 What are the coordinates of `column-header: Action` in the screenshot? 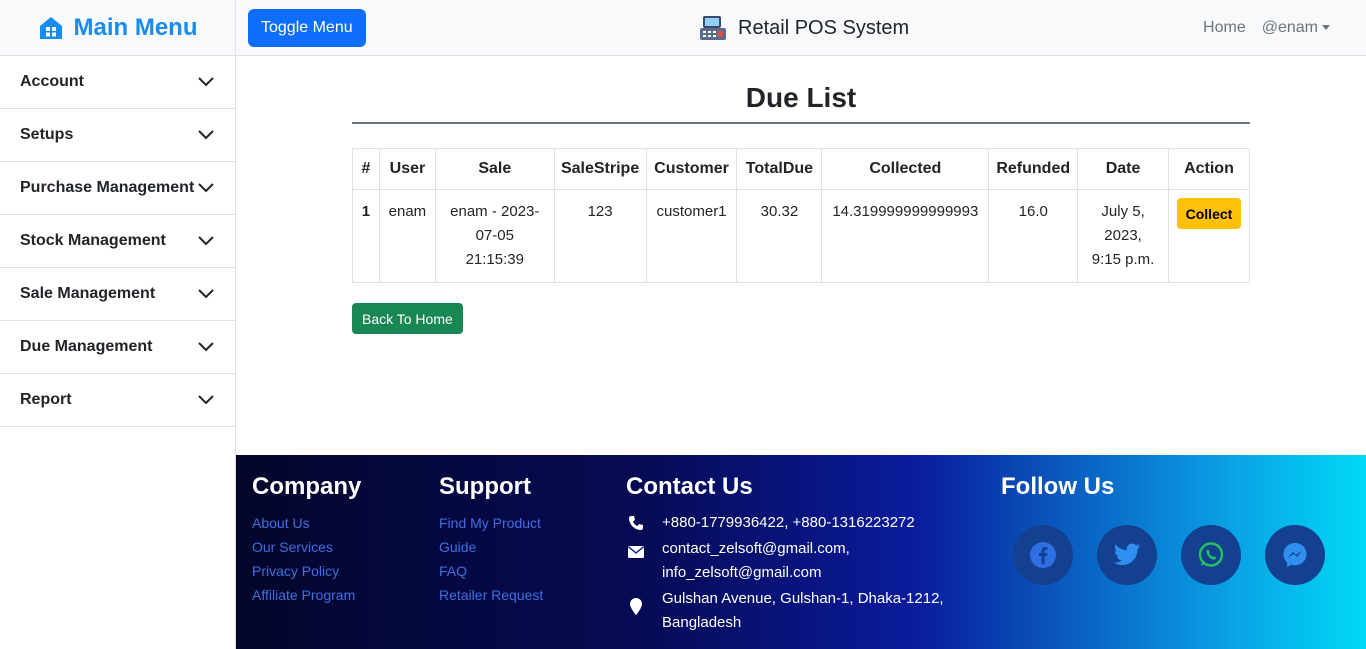 It's located at (1209, 169).